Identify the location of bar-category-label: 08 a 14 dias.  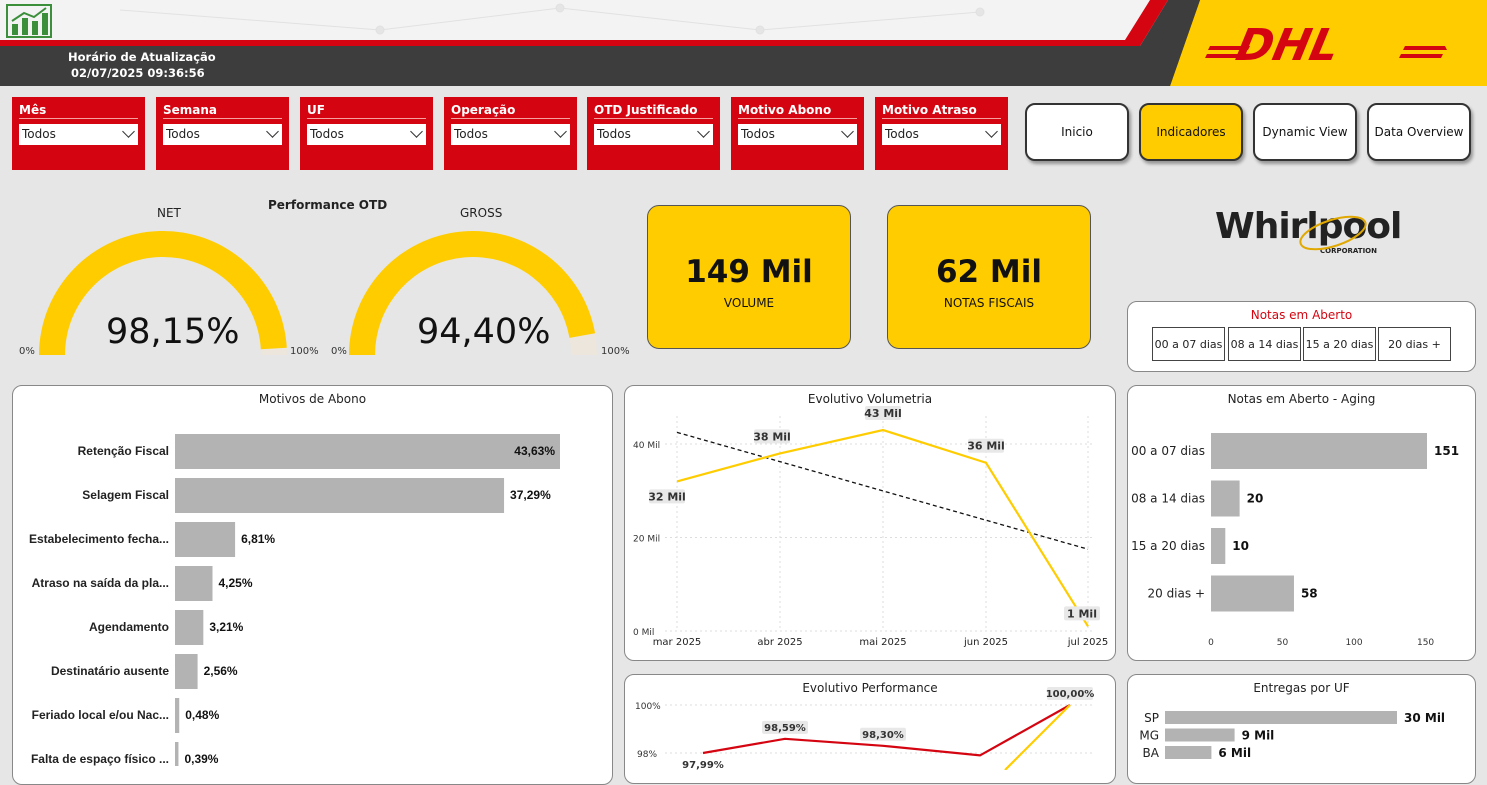
(1168, 499).